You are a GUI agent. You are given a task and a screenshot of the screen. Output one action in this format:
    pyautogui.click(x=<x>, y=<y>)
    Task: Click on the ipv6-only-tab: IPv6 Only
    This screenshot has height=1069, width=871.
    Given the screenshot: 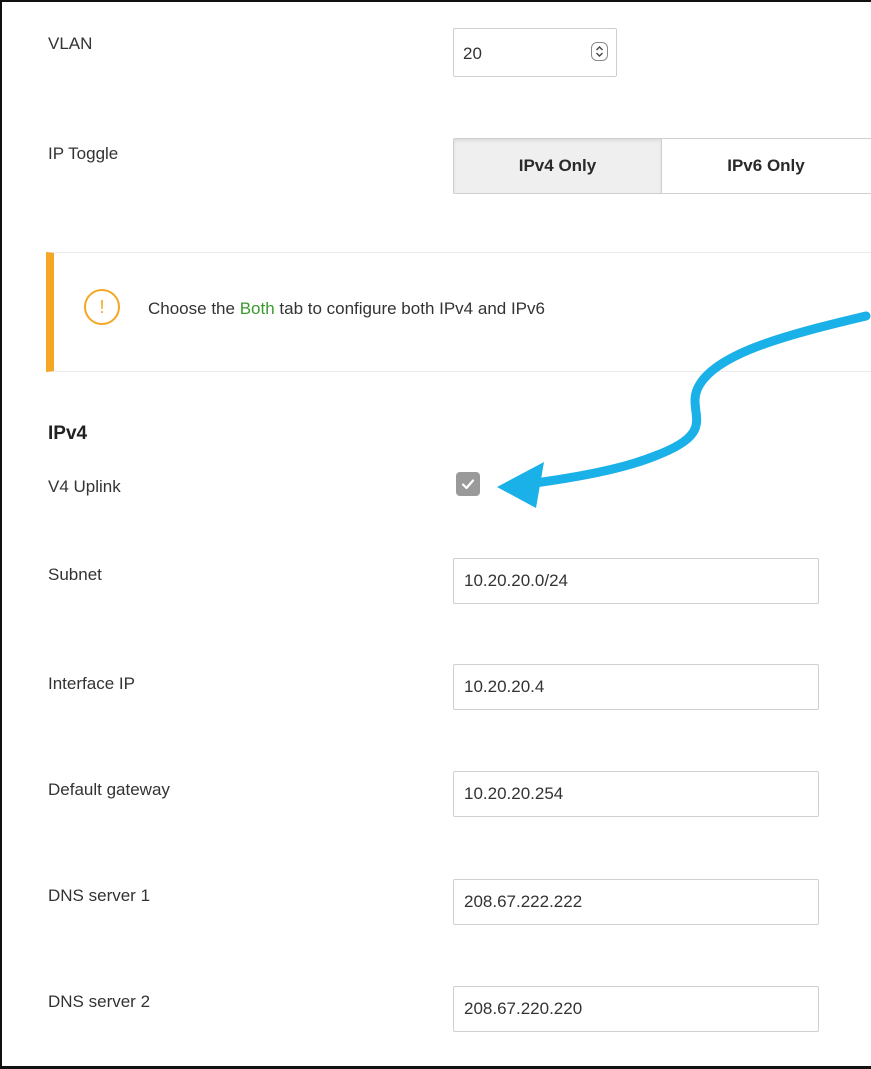 What is the action you would take?
    pyautogui.click(x=766, y=166)
    